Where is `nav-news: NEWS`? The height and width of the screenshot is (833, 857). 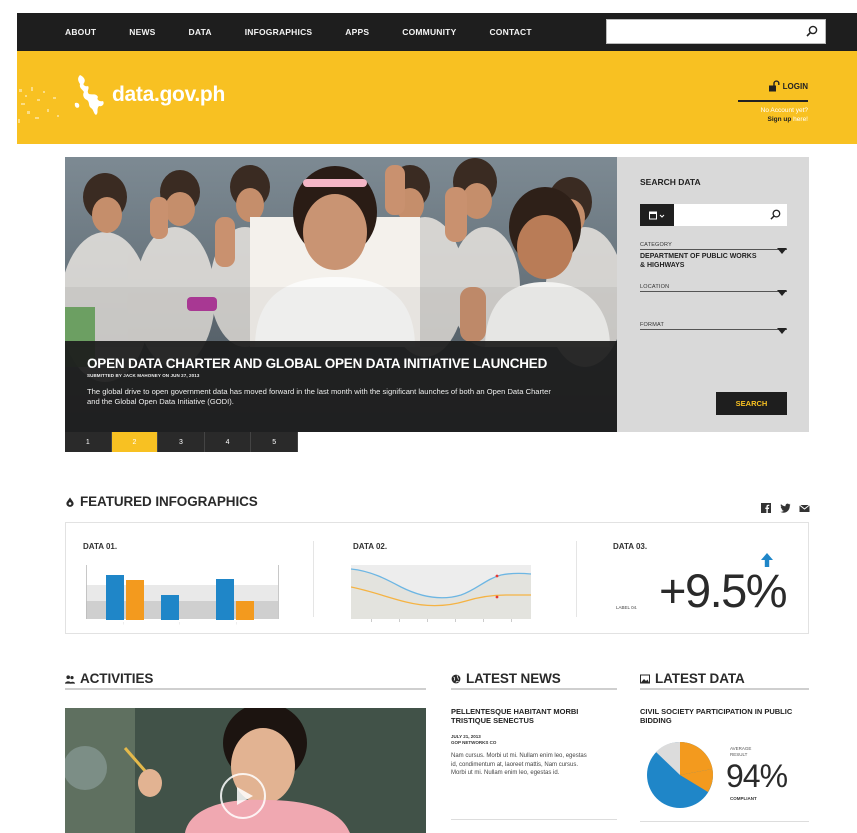
nav-news: NEWS is located at coordinates (142, 32).